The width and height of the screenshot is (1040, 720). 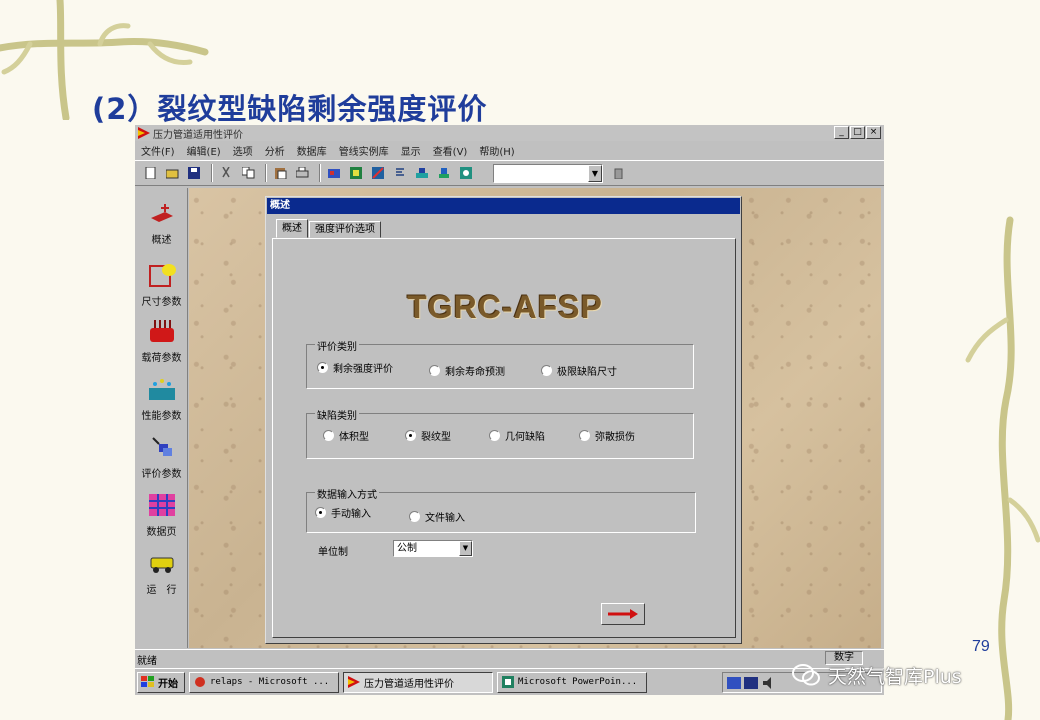 What do you see at coordinates (346, 435) in the screenshot?
I see `radio-volumetric: 体积型` at bounding box center [346, 435].